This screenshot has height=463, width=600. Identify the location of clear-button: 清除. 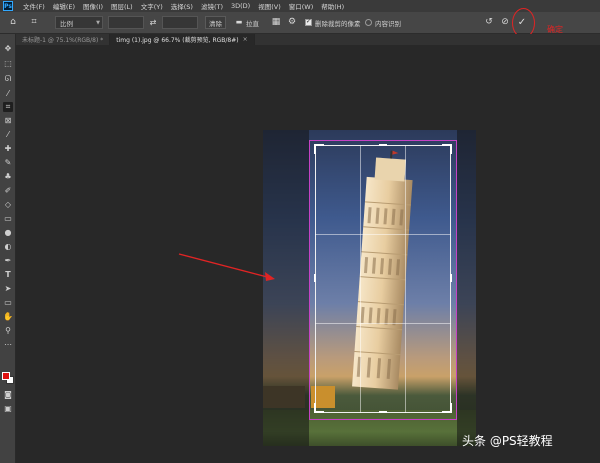
(215, 22).